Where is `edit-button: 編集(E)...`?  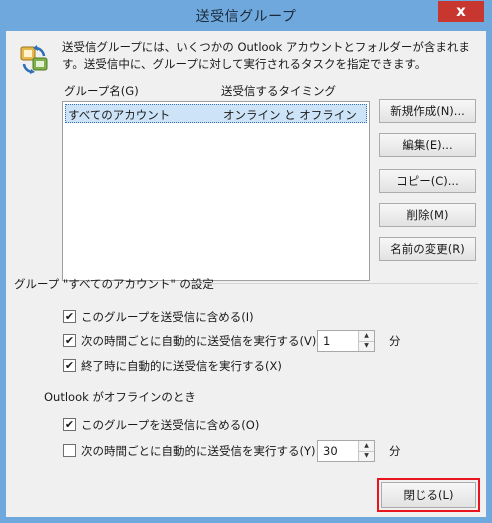 edit-button: 編集(E)... is located at coordinates (427, 145).